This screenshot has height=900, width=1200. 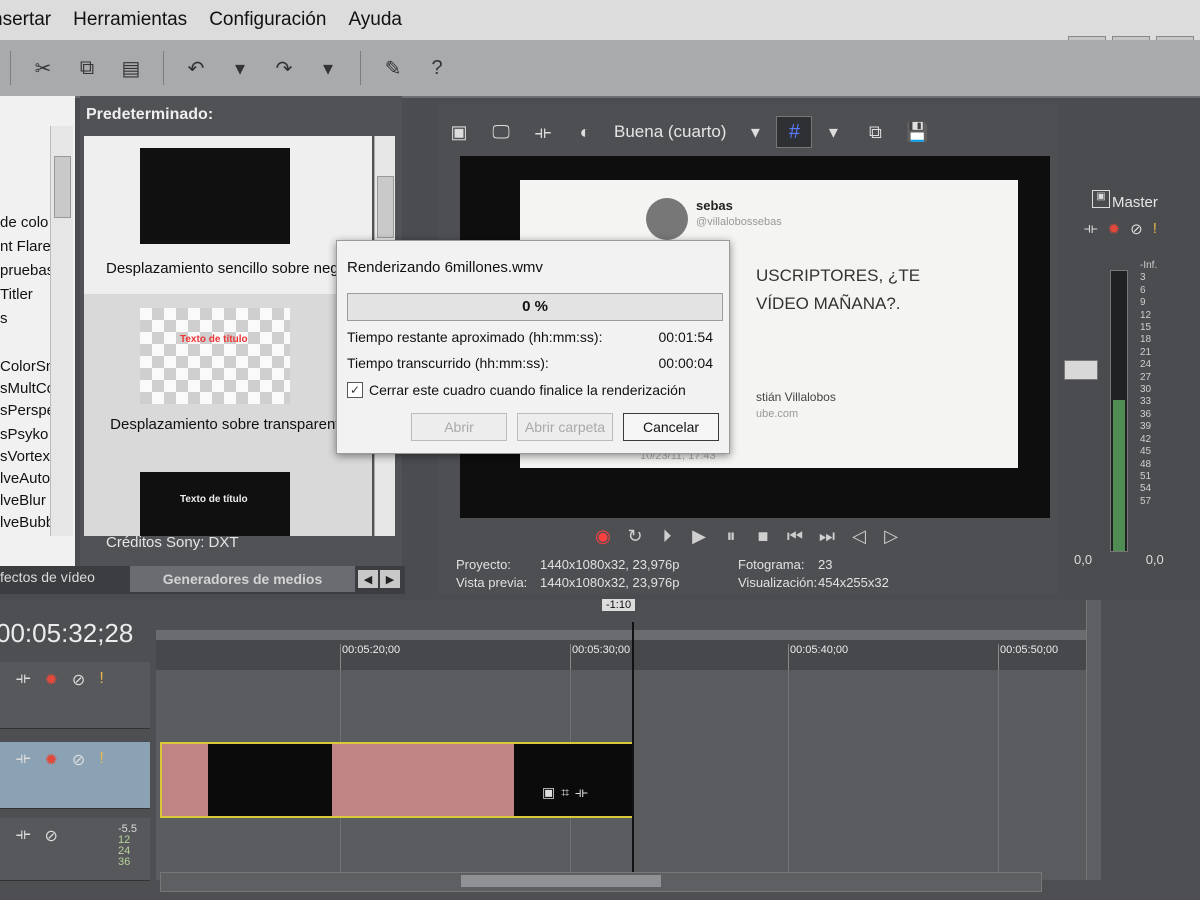 I want to click on preview-quality-select: Buena (cuarto), so click(x=670, y=132).